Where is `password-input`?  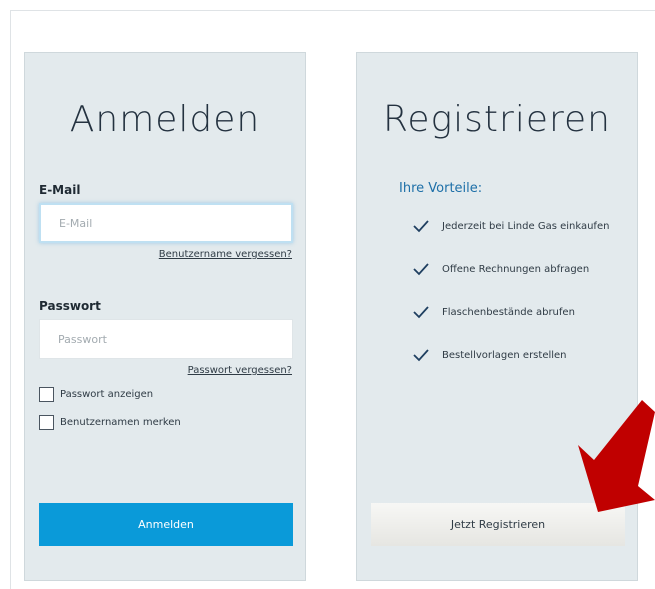 password-input is located at coordinates (166, 339).